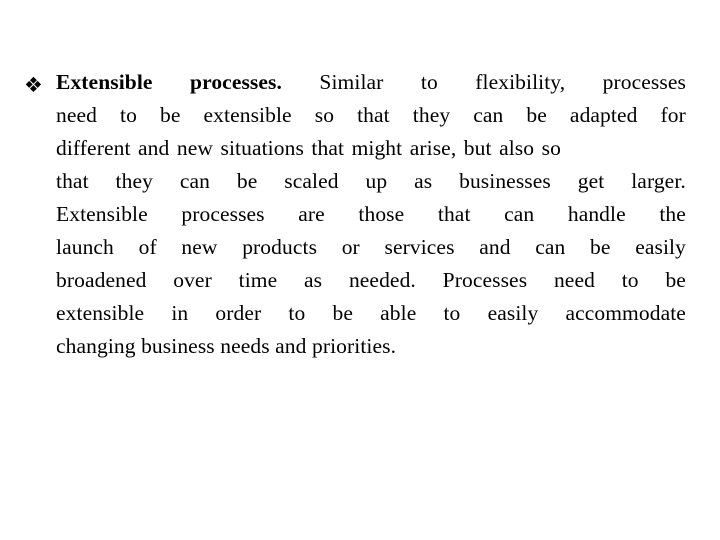 This screenshot has height=540, width=720. Describe the element at coordinates (673, 115) in the screenshot. I see `text-word: for` at that location.